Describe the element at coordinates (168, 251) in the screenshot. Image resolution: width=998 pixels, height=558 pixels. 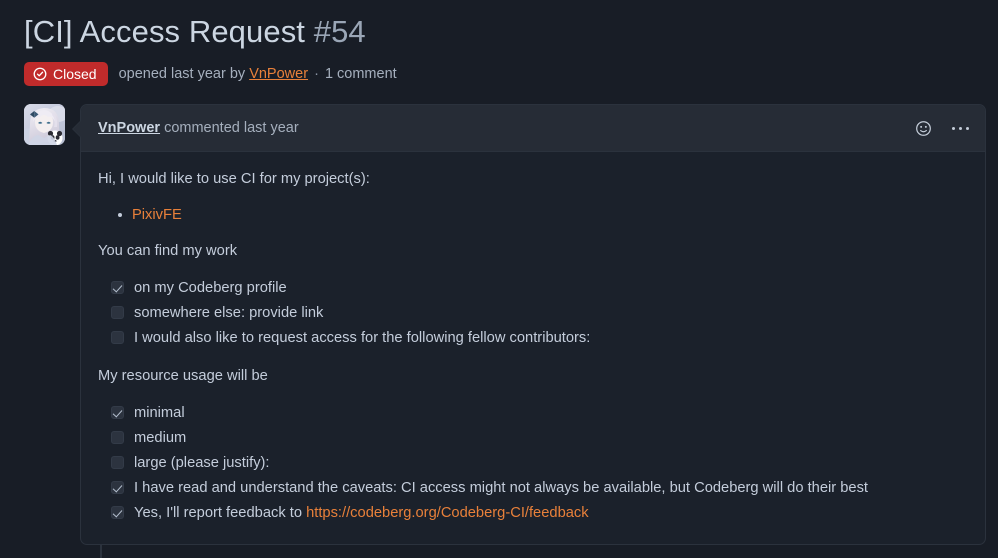
I see `work-heading: You can find my work` at that location.